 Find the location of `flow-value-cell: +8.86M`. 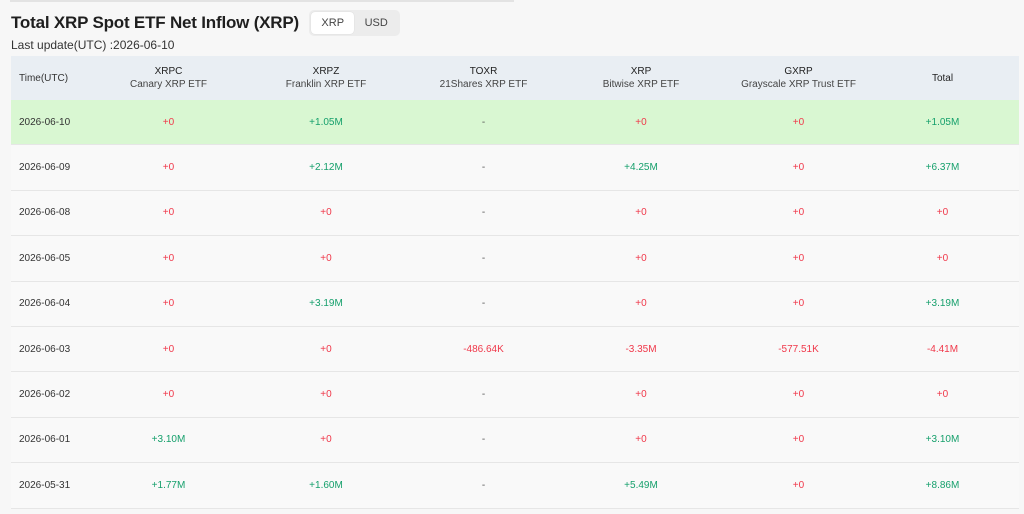

flow-value-cell: +8.86M is located at coordinates (942, 485).